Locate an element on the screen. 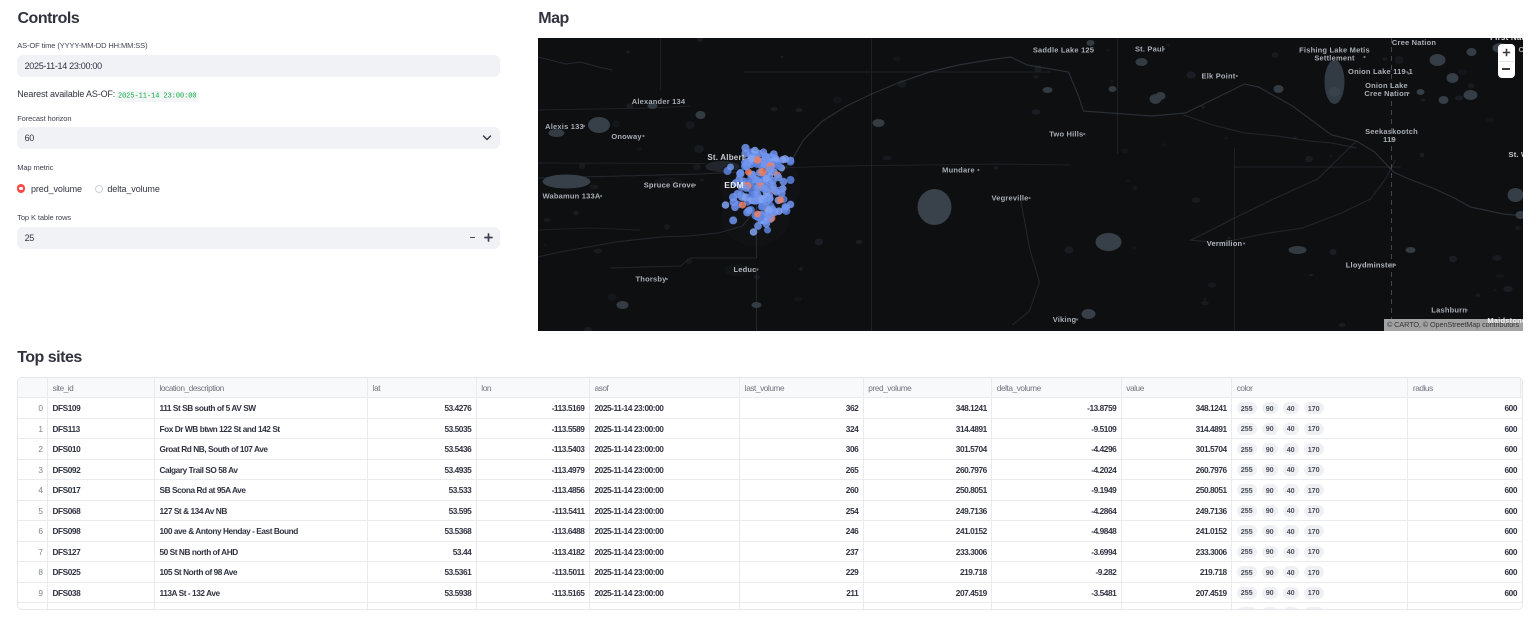  svg-text: Wabamun 133A is located at coordinates (571, 196).